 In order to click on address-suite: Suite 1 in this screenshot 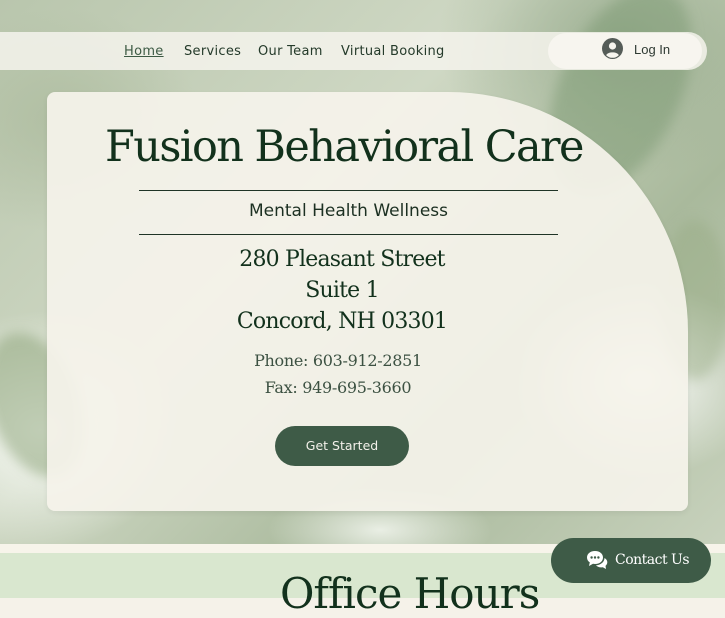, I will do `click(342, 290)`.